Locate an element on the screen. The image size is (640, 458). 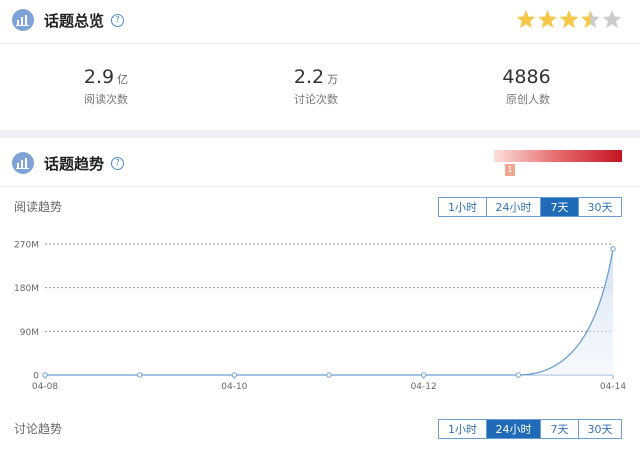
y-tick-label: 0 is located at coordinates (36, 377).